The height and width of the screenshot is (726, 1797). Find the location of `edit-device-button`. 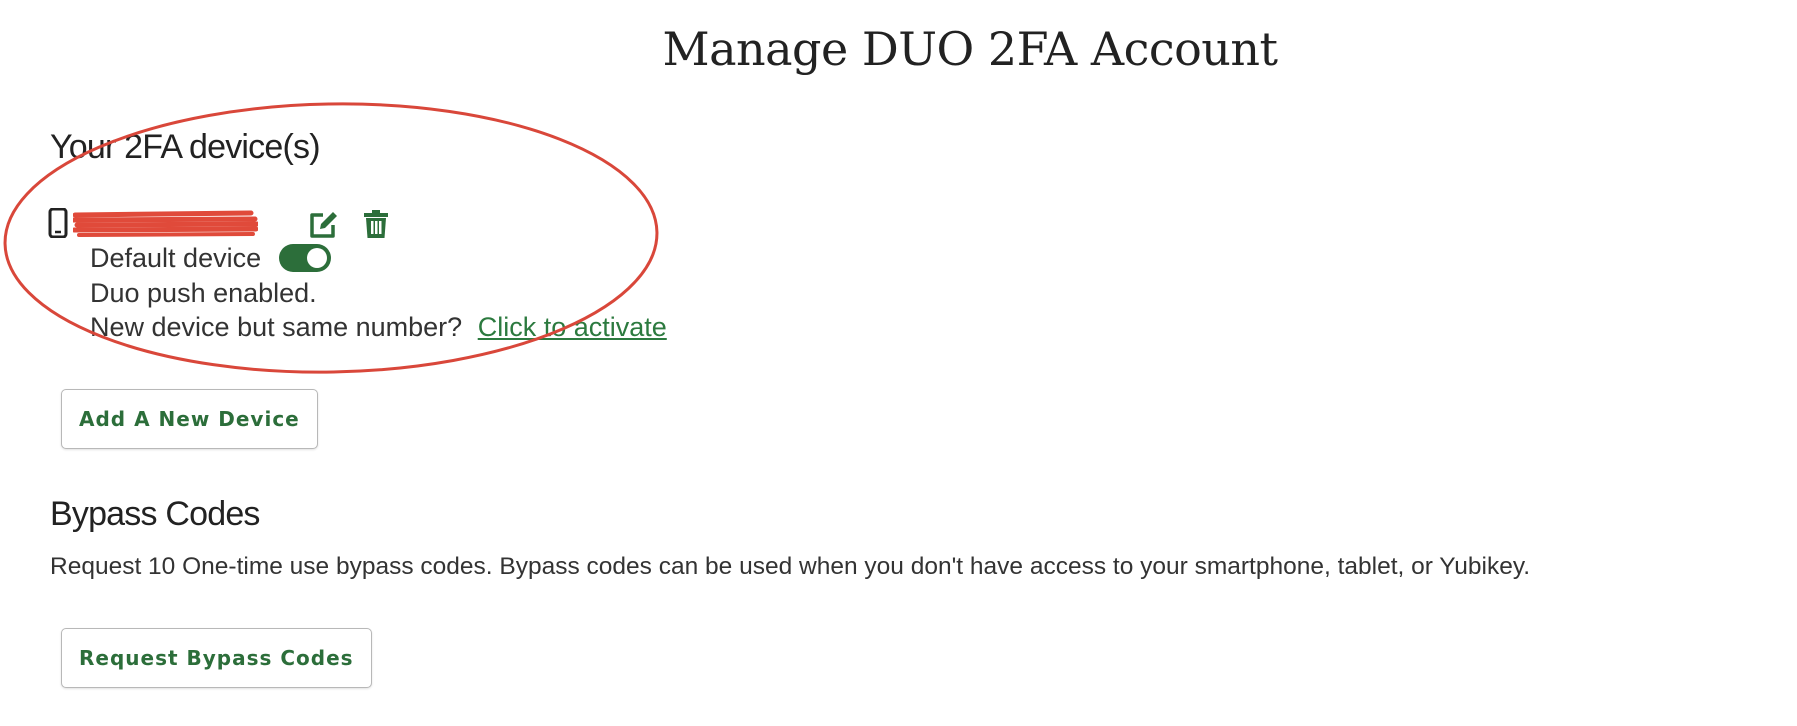

edit-device-button is located at coordinates (324, 224).